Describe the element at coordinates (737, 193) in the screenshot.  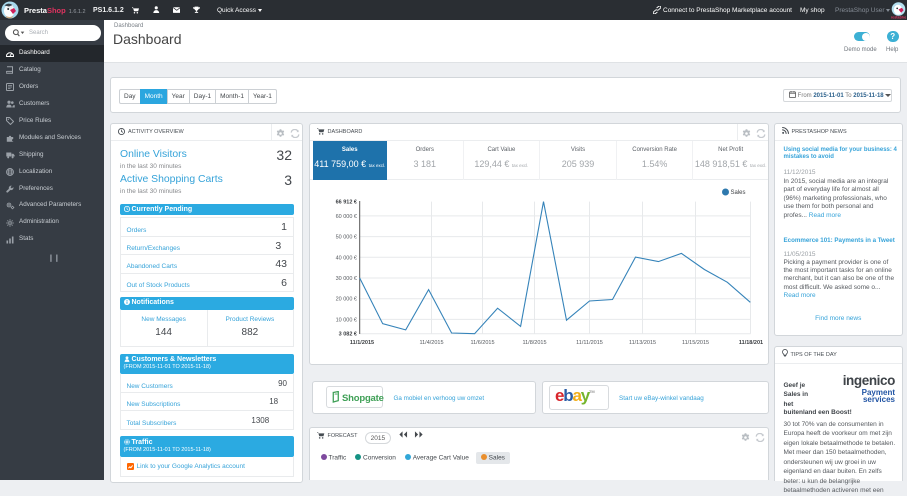
I see `svg-text: Sales` at that location.